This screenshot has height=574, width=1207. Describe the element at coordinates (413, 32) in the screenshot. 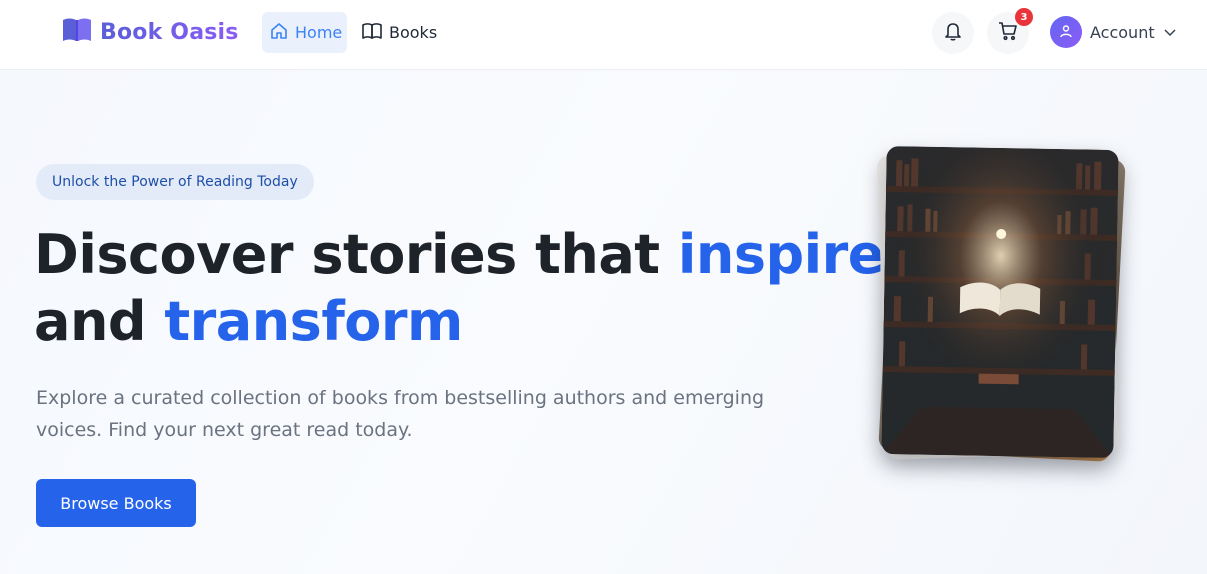

I see `nav-item-books-label: Books` at that location.